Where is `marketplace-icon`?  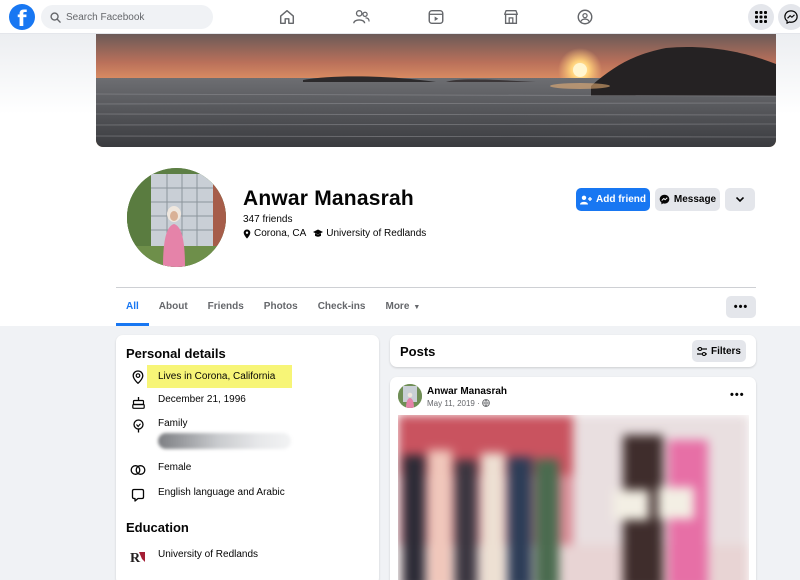
marketplace-icon is located at coordinates (511, 17).